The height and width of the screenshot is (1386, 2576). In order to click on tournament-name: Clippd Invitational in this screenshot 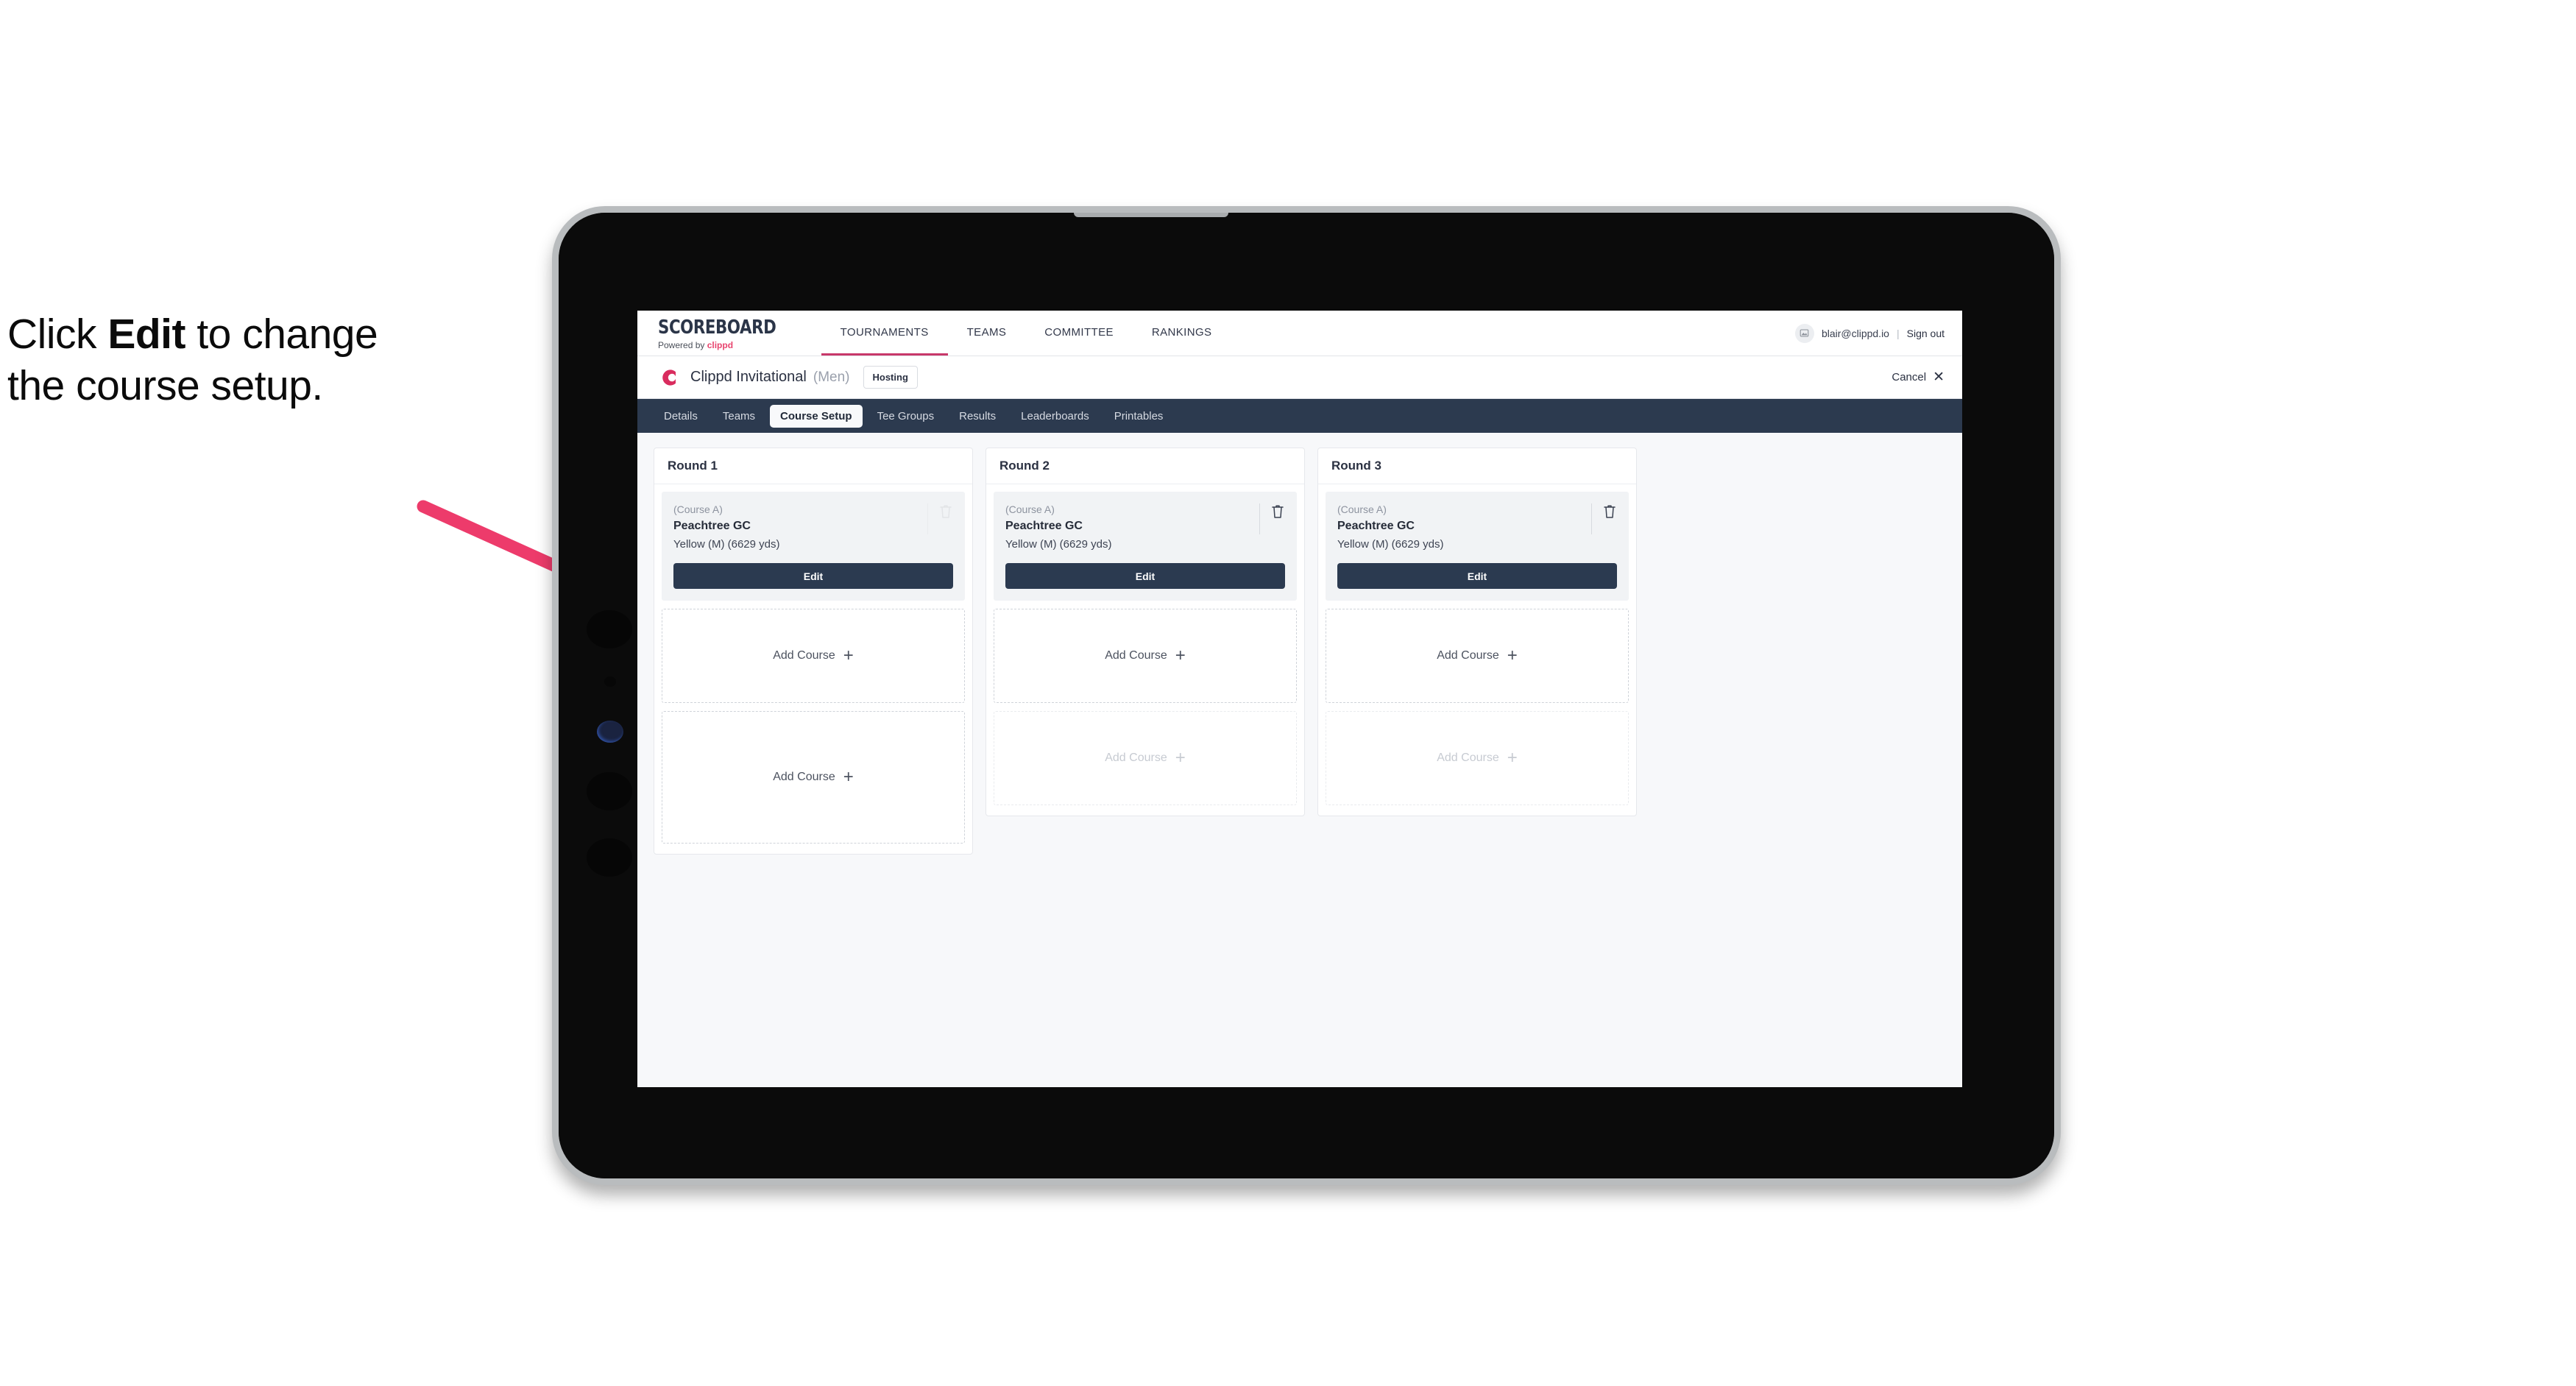, I will do `click(748, 377)`.